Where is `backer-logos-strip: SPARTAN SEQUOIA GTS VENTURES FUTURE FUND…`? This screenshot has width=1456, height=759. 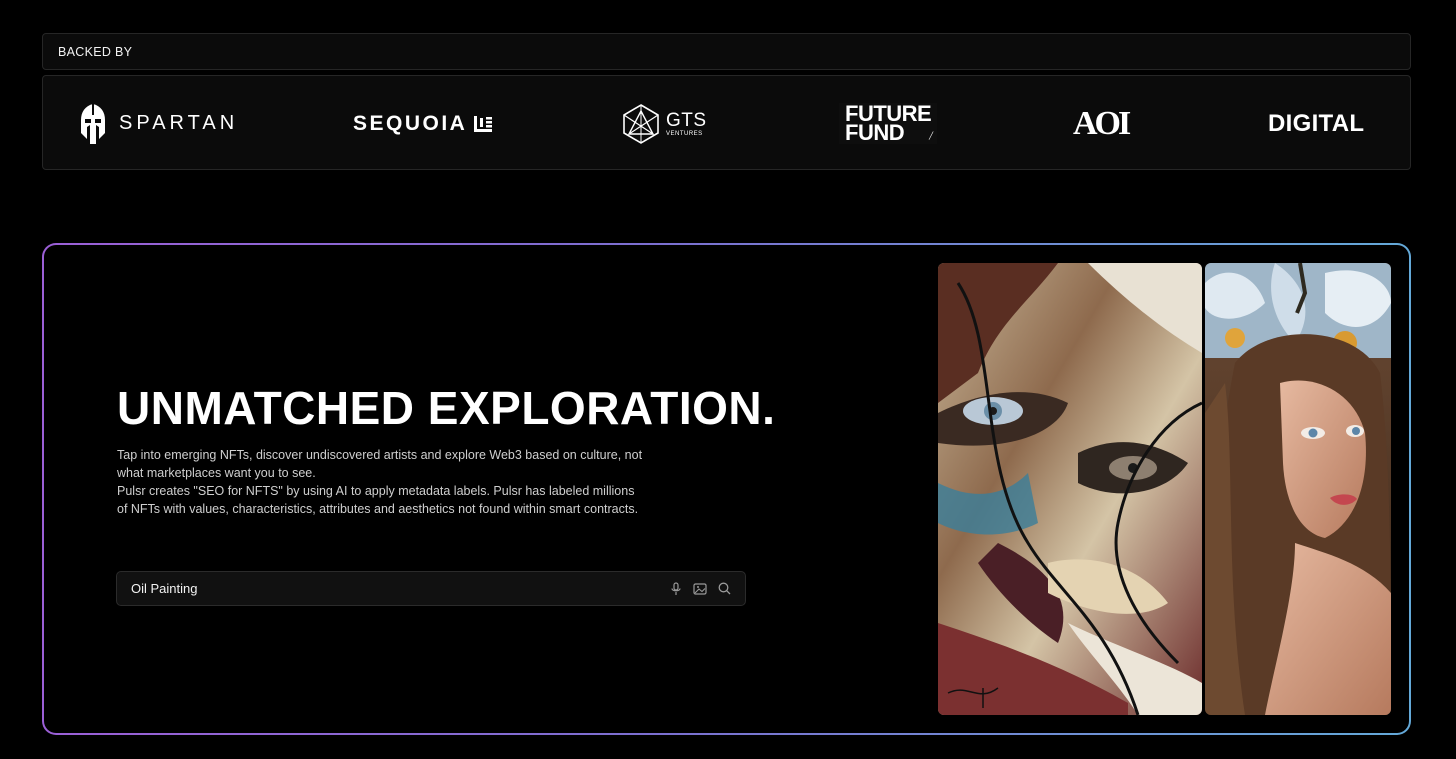
backer-logos-strip: SPARTAN SEQUOIA GTS VENTURES FUTURE FUND… is located at coordinates (726, 122).